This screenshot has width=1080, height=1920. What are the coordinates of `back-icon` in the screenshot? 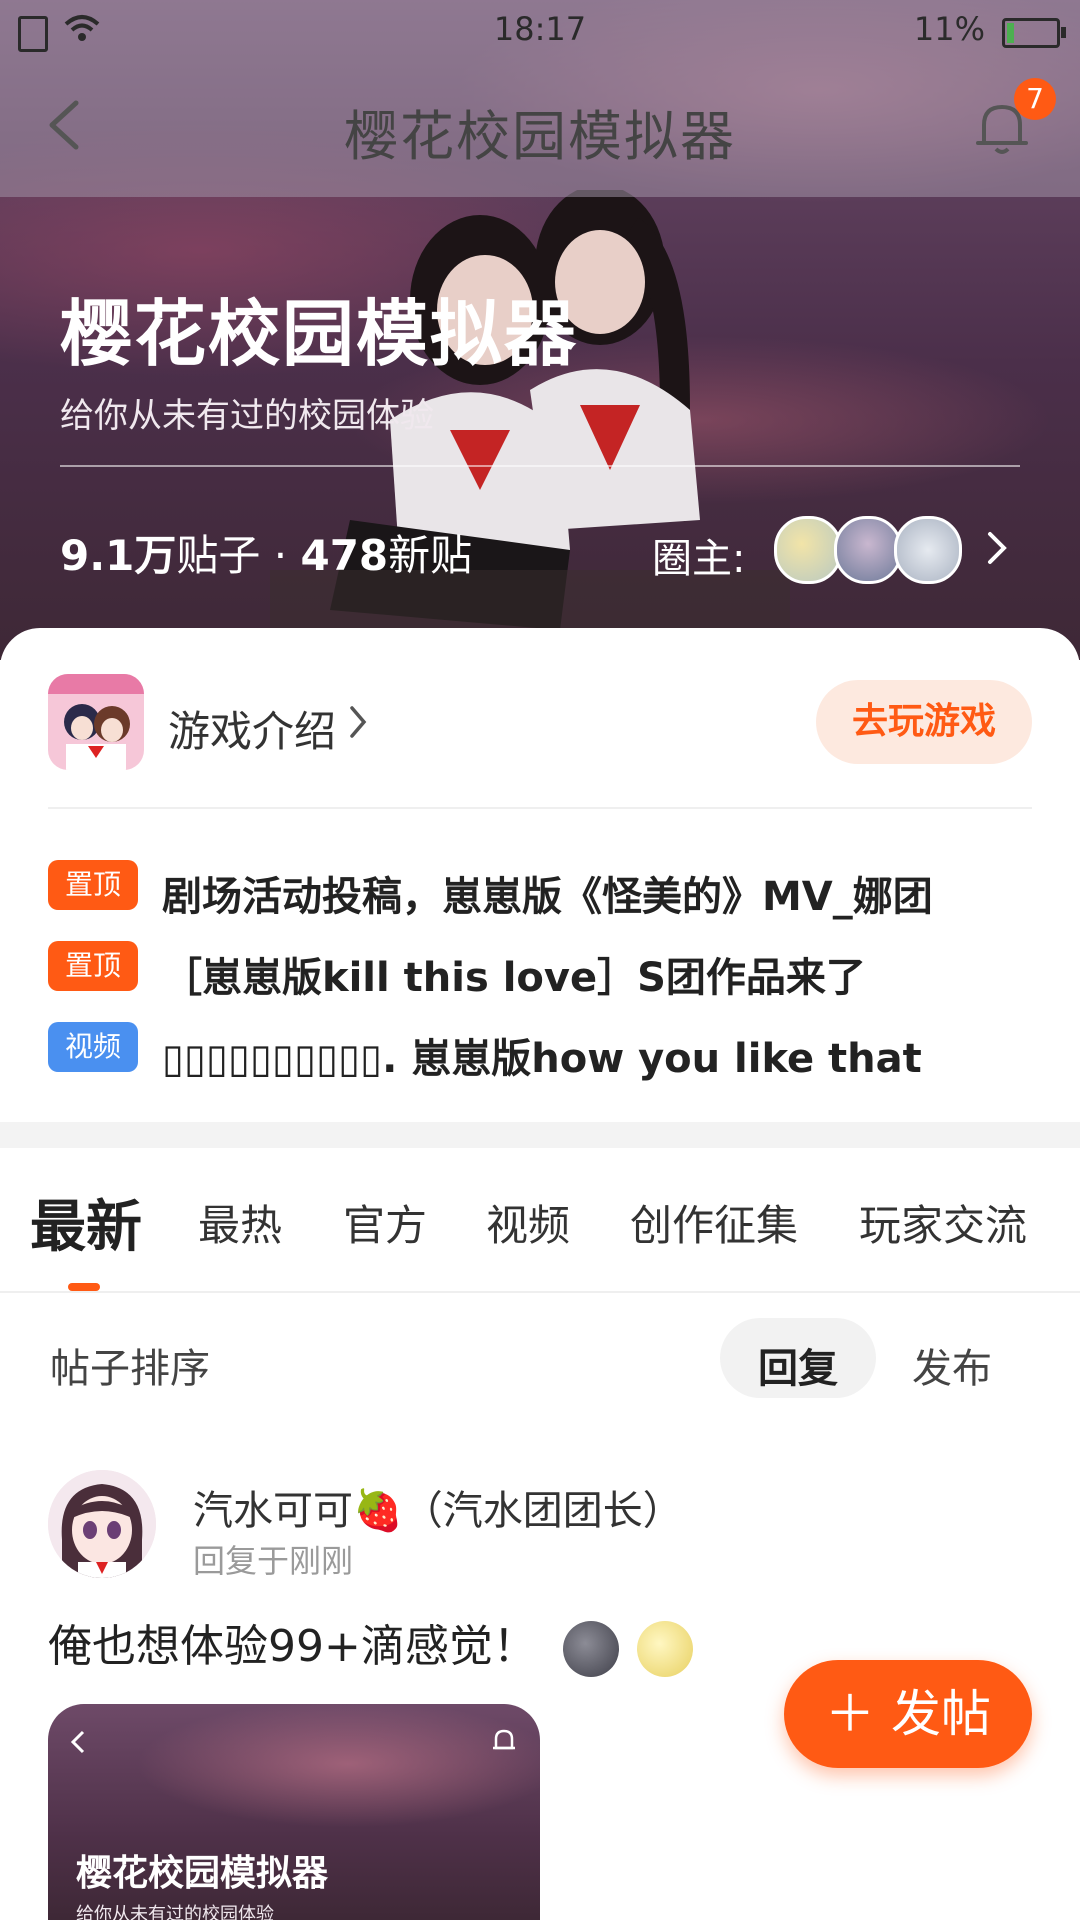 It's located at (77, 1742).